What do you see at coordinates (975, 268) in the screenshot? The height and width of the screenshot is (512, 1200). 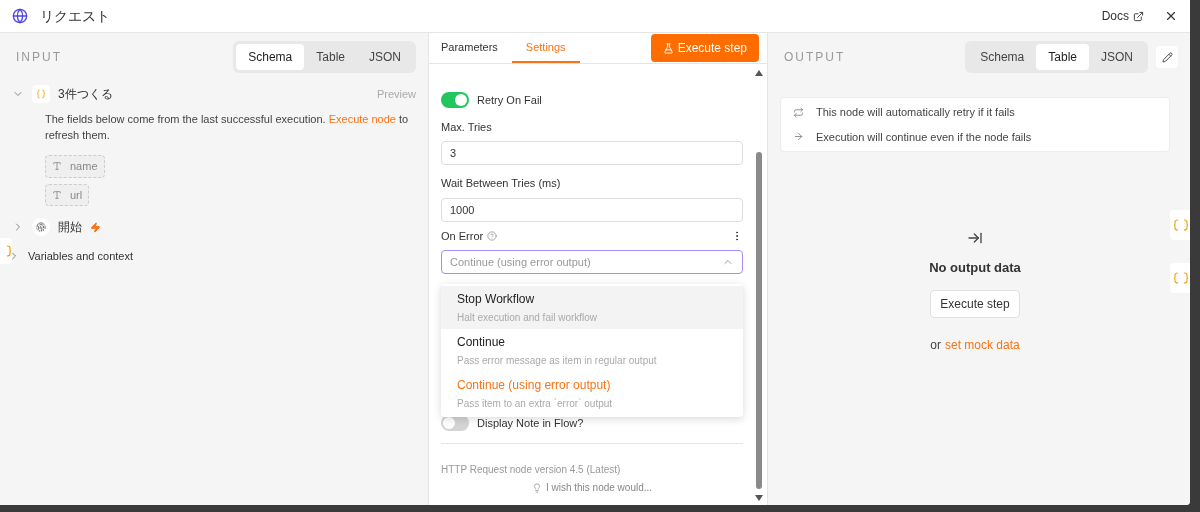 I see `empty-title: No output data` at bounding box center [975, 268].